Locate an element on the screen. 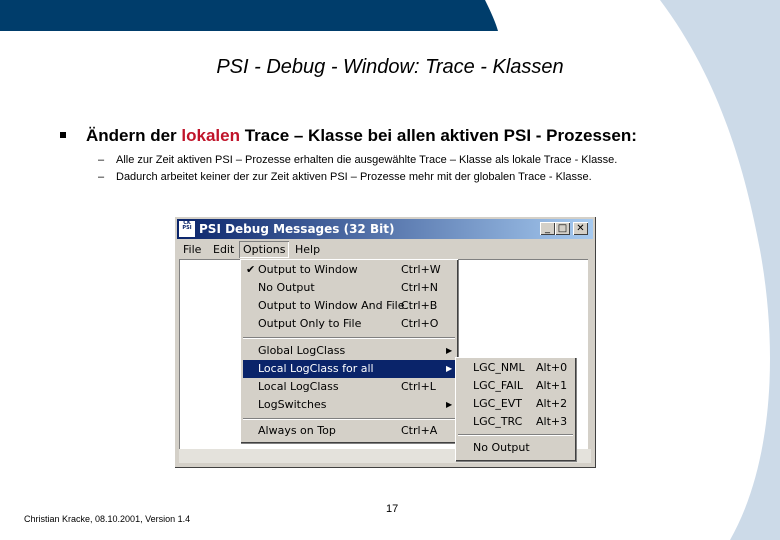 The width and height of the screenshot is (780, 540). menu-item-label: LogSwitches is located at coordinates (292, 404).